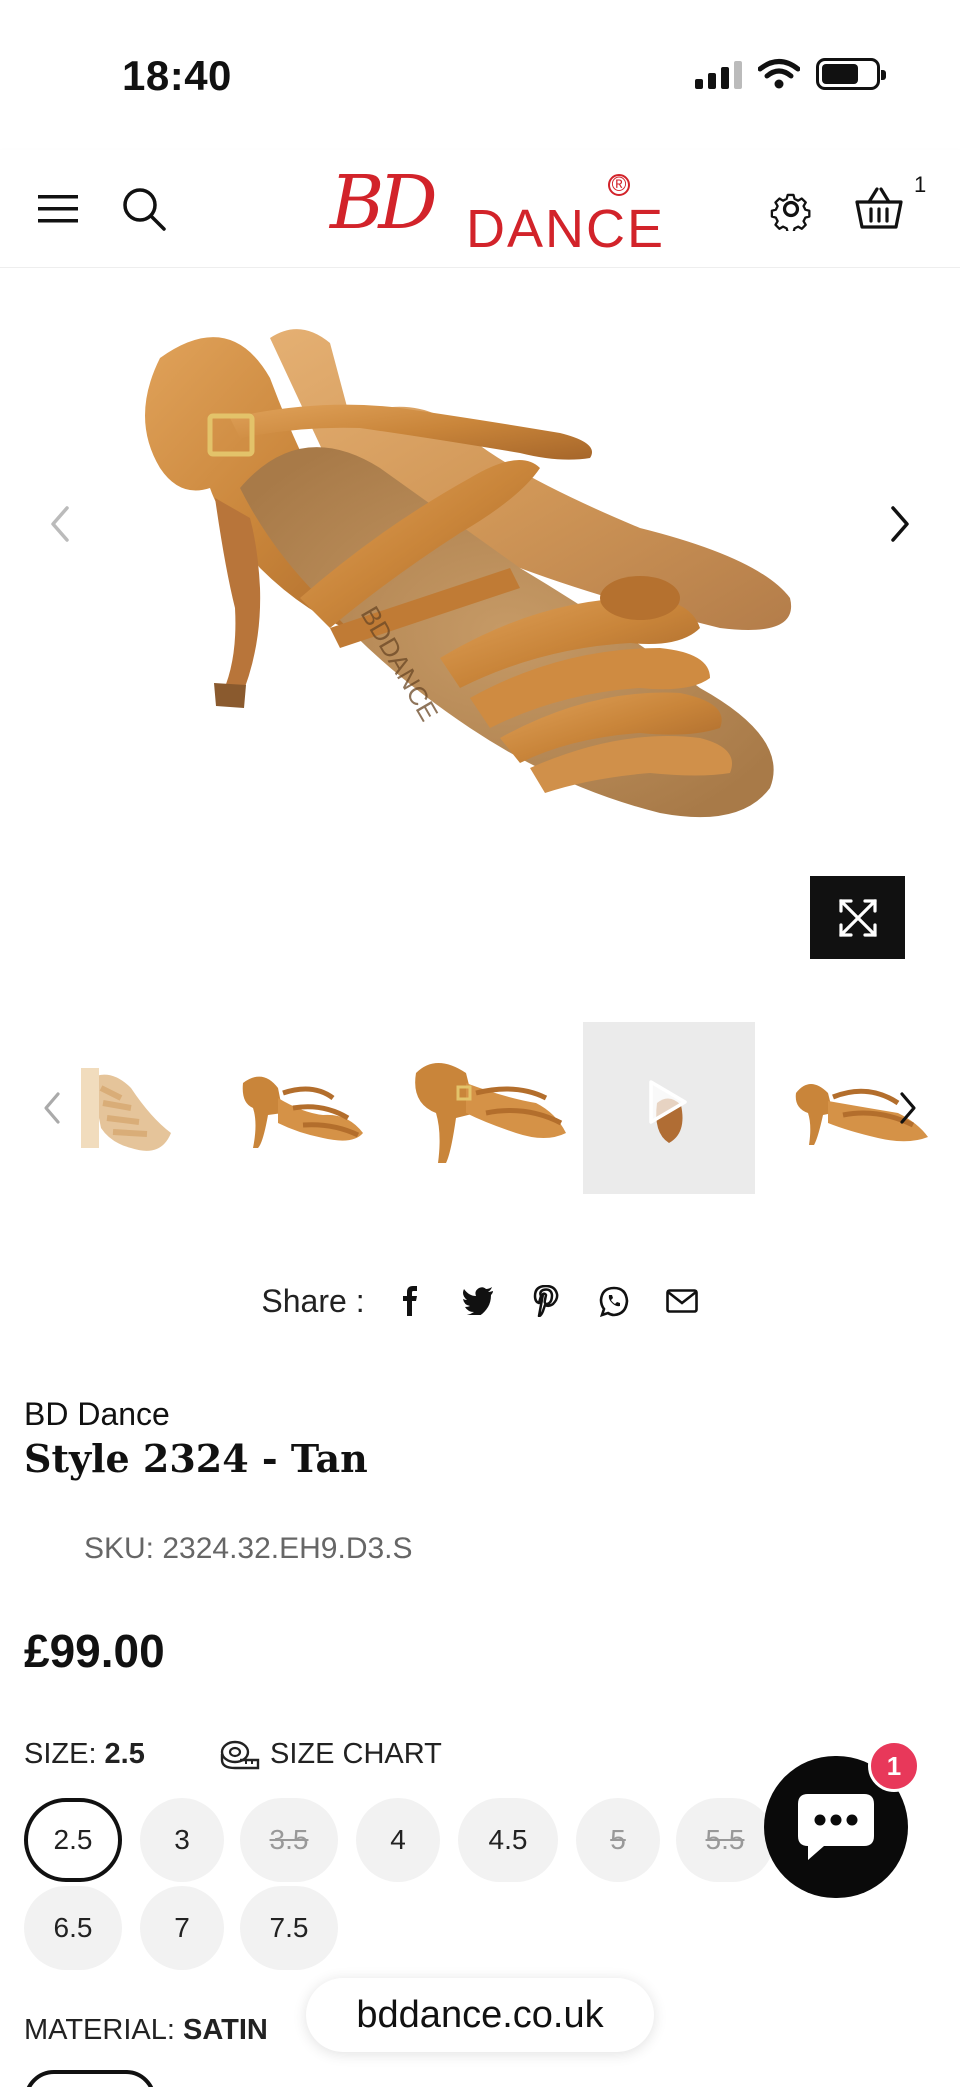 This screenshot has width=960, height=2087. What do you see at coordinates (398, 1840) in the screenshot?
I see `size-swatch-4: 4` at bounding box center [398, 1840].